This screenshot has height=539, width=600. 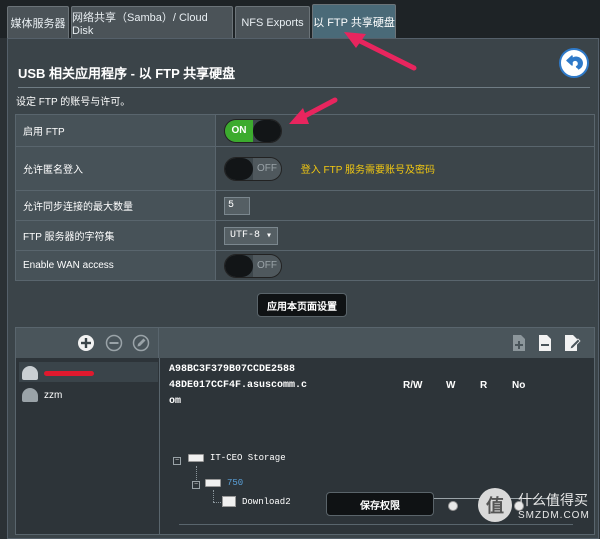 I want to click on perm-header-r: R, so click(x=484, y=385).